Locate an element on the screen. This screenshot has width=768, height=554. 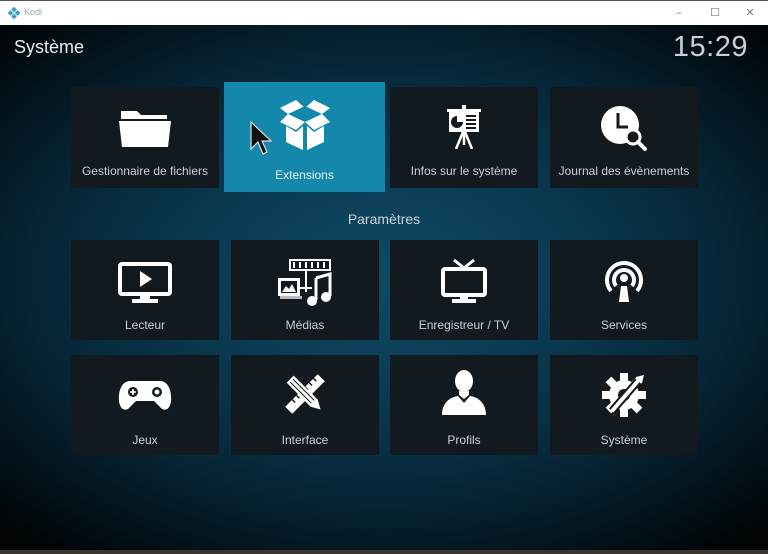
open-box-icon is located at coordinates (304, 125).